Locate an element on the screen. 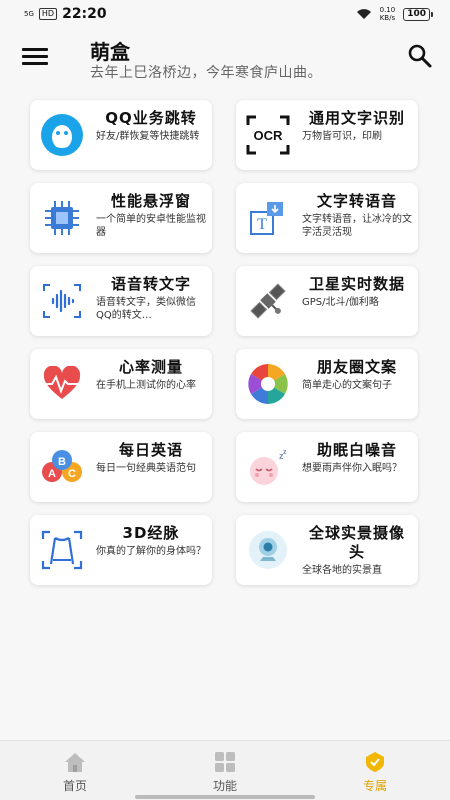  heart-rate-icon is located at coordinates (62, 384).